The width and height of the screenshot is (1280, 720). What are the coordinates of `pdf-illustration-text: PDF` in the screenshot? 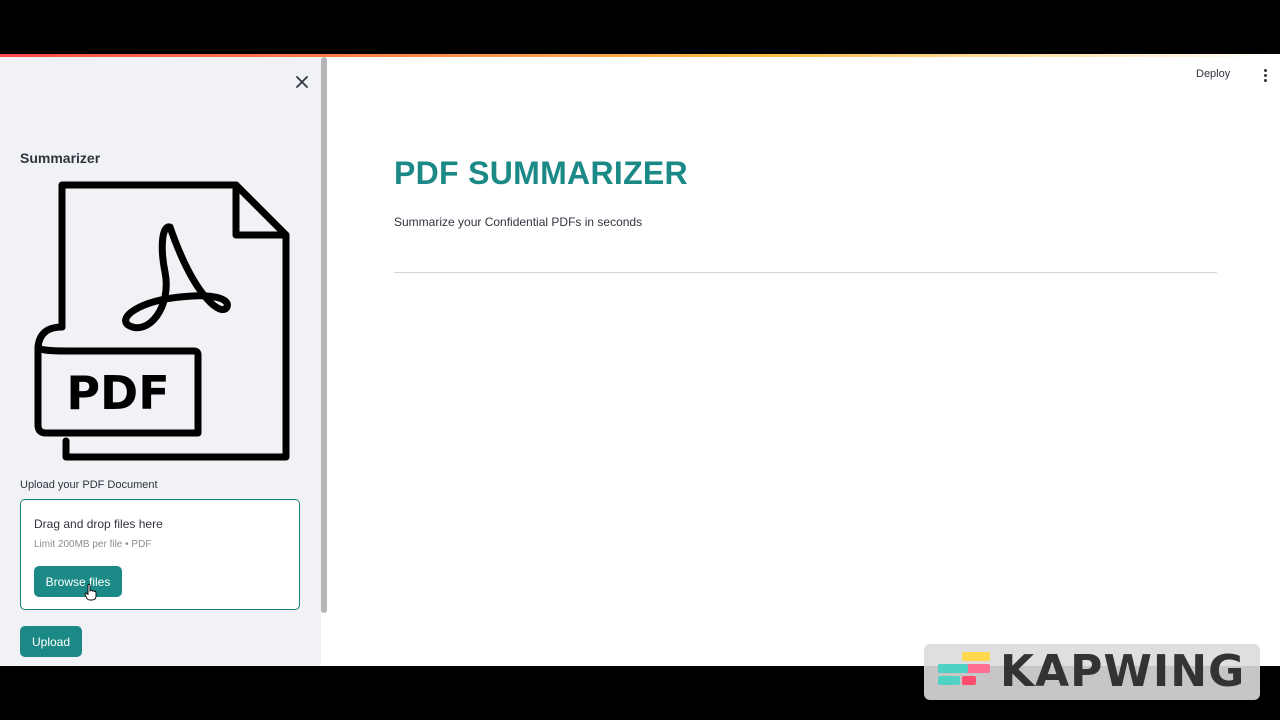 It's located at (117, 393).